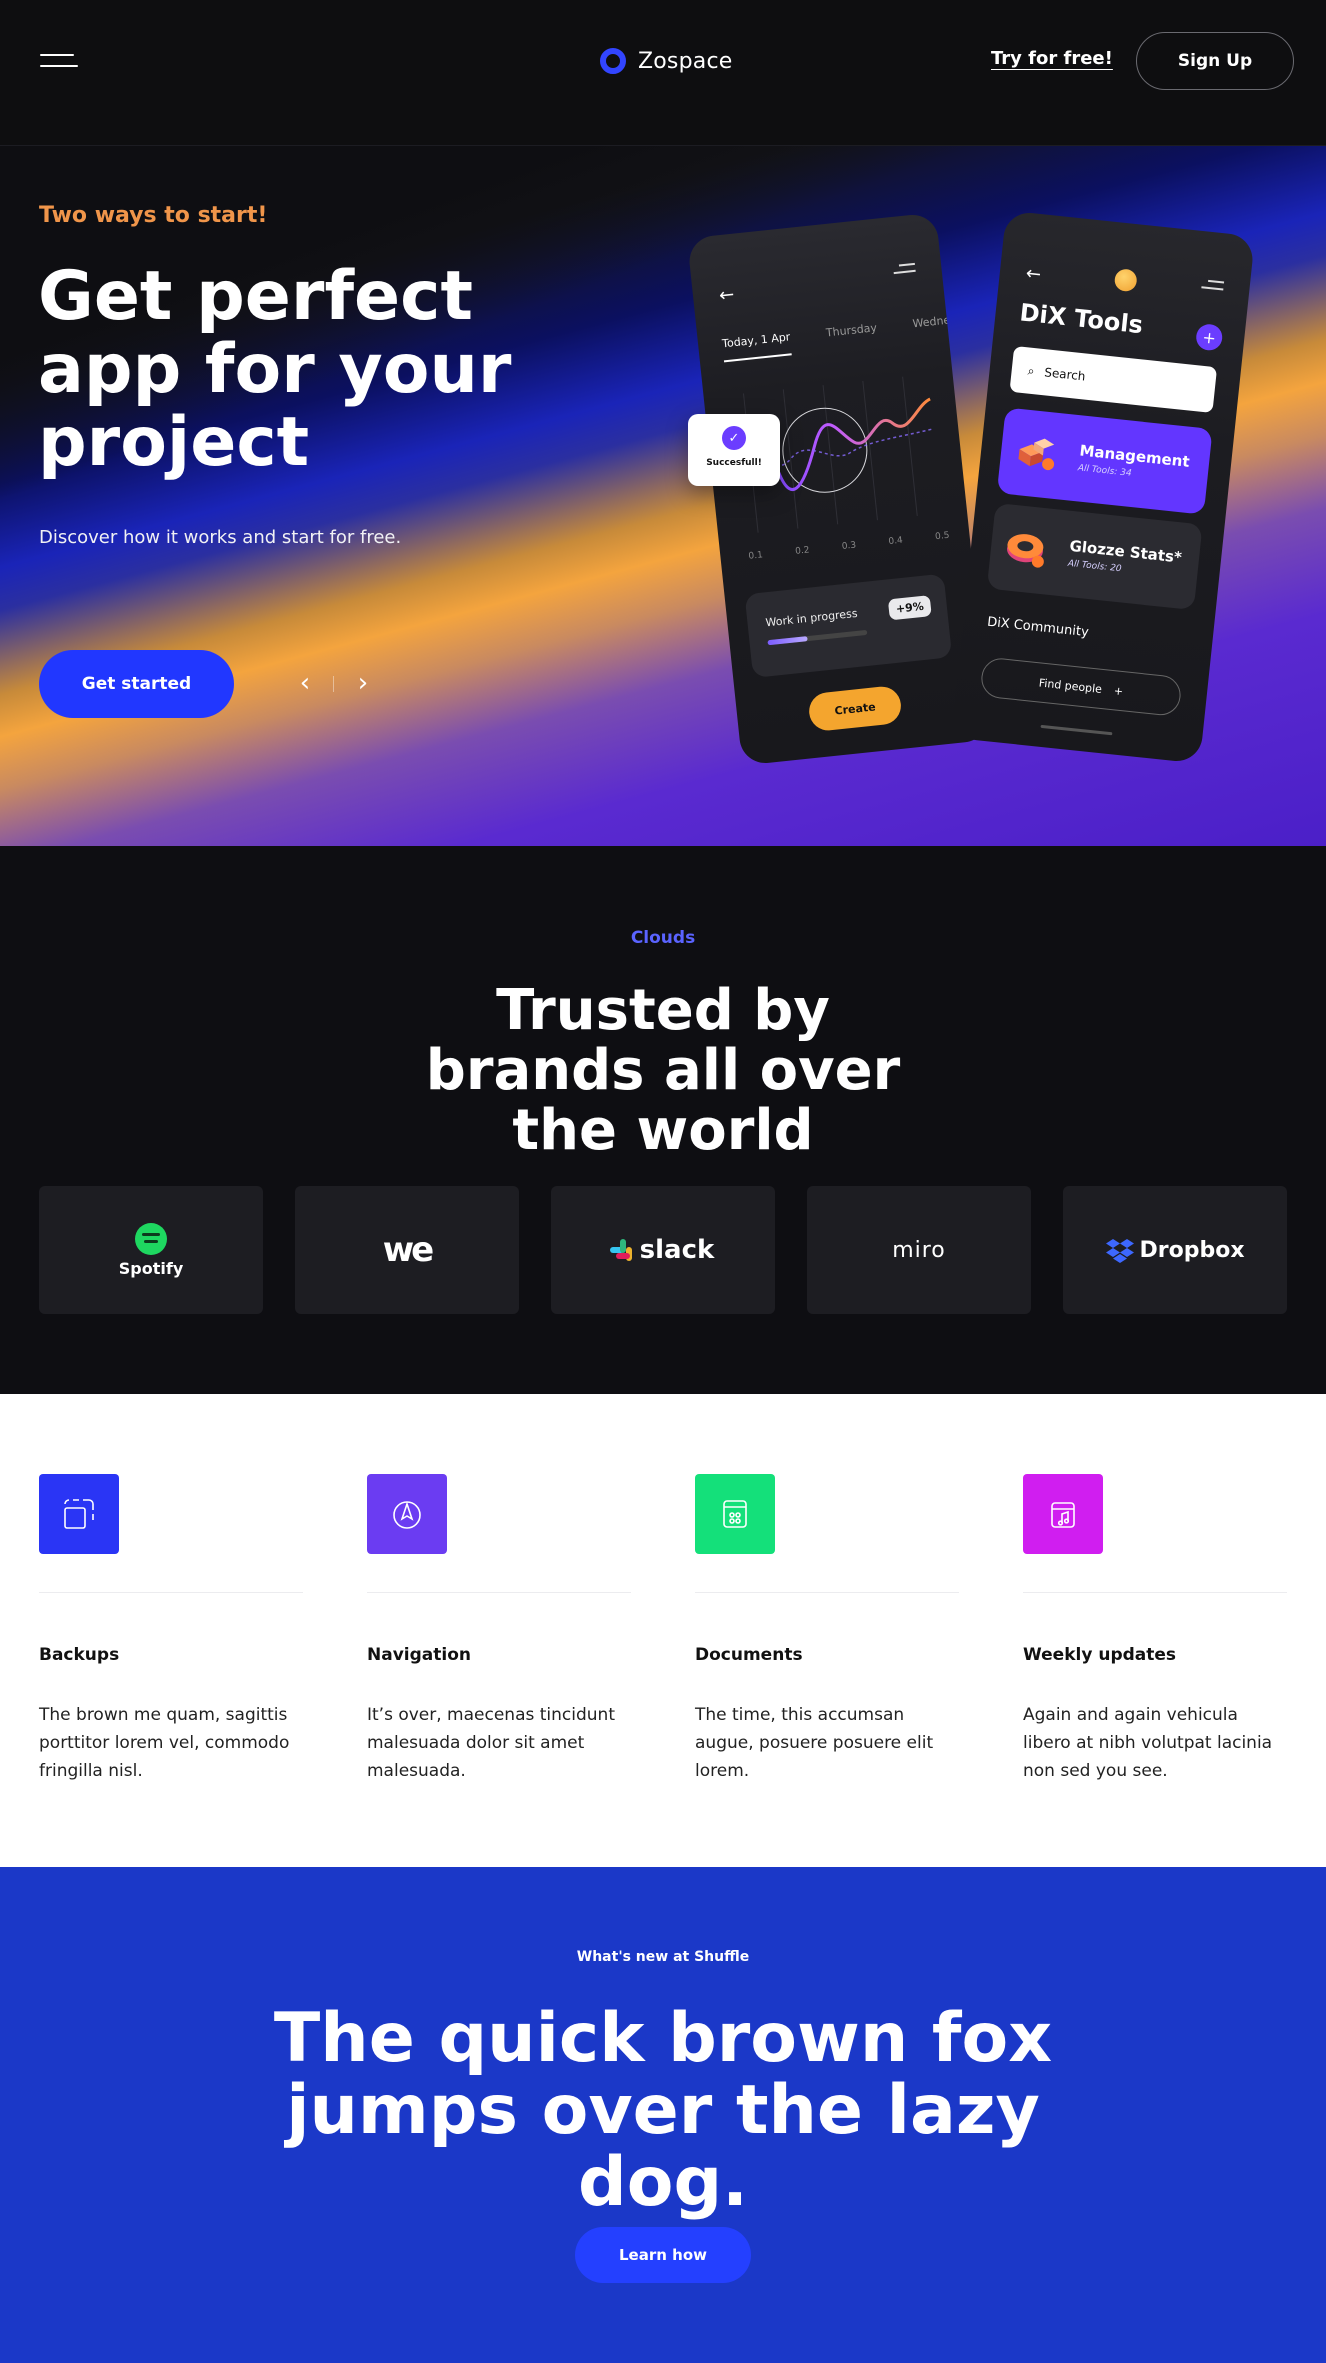  Describe the element at coordinates (849, 546) in the screenshot. I see `tick-label: 0.3` at that location.